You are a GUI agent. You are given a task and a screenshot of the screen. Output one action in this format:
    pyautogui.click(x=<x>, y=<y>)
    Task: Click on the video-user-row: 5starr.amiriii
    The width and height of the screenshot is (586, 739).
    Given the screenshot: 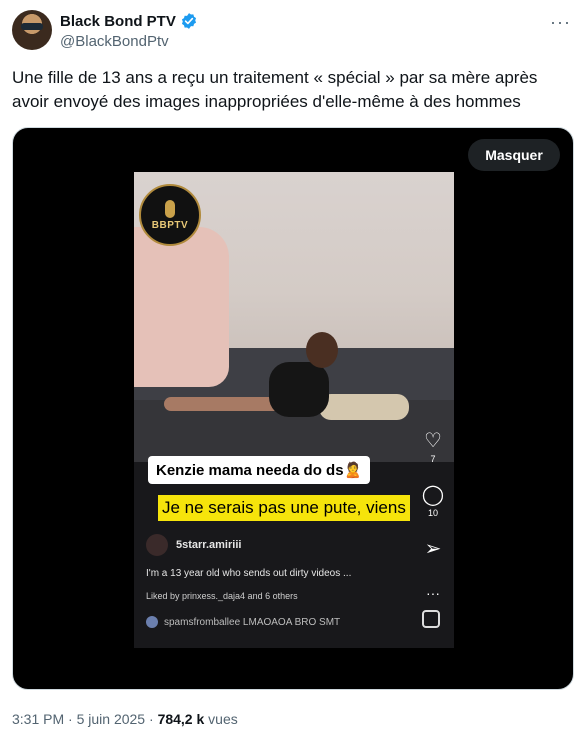 What is the action you would take?
    pyautogui.click(x=193, y=545)
    